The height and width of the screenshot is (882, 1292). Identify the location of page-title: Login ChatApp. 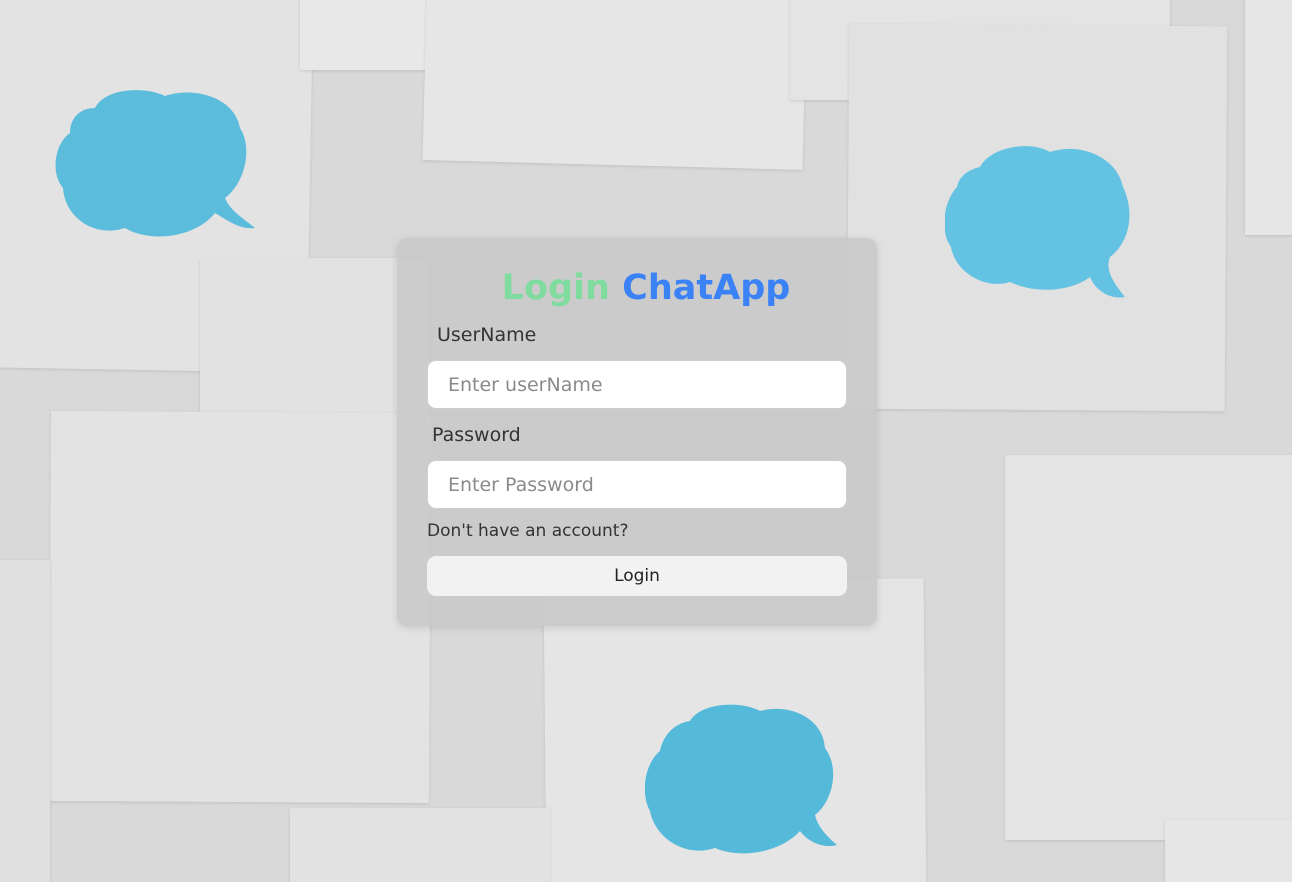
(646, 288).